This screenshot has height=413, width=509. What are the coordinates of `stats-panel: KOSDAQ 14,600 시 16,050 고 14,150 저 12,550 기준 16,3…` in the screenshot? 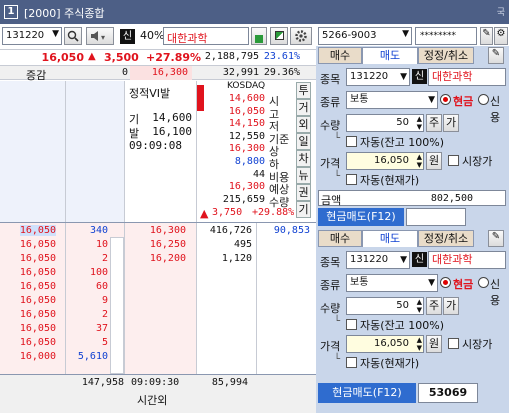 It's located at (246, 151).